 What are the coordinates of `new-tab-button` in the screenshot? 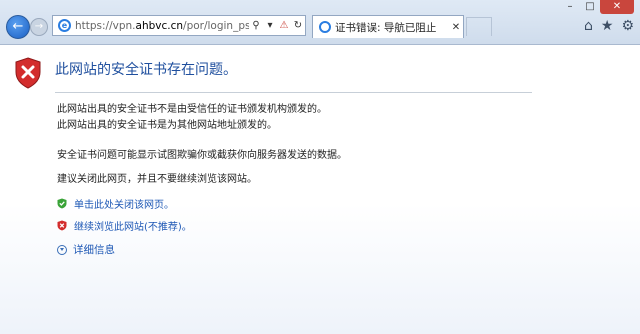 It's located at (479, 26).